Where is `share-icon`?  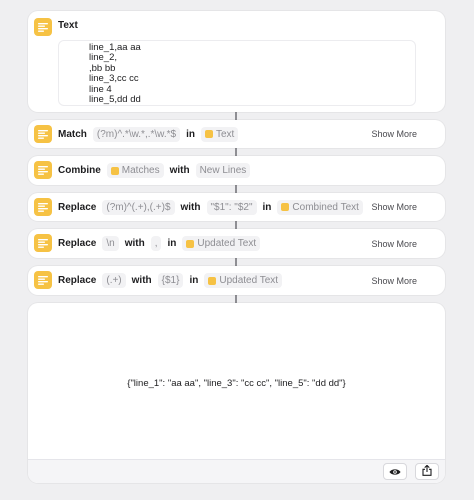 share-icon is located at coordinates (427, 472).